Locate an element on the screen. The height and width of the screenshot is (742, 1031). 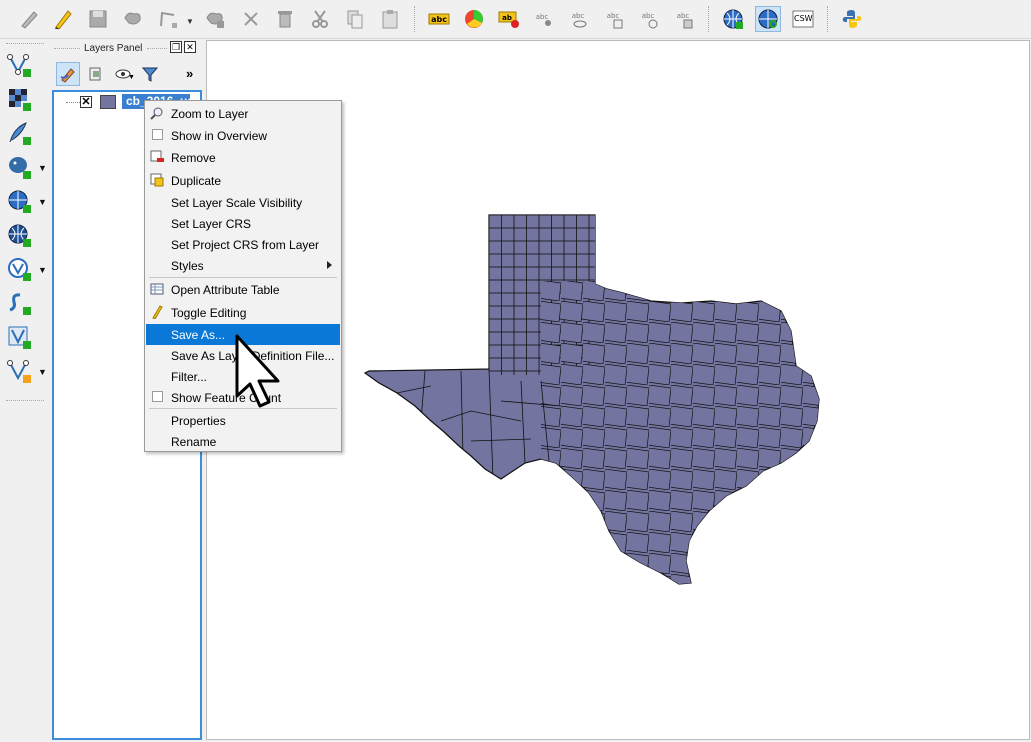
menu-separator is located at coordinates (243, 277).